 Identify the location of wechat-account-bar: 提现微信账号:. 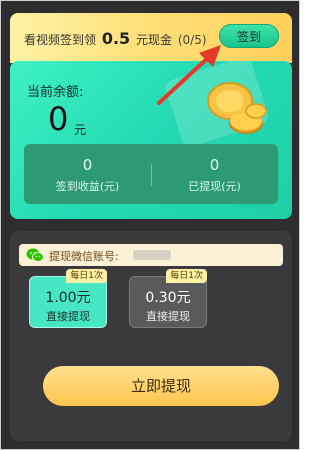
(151, 255).